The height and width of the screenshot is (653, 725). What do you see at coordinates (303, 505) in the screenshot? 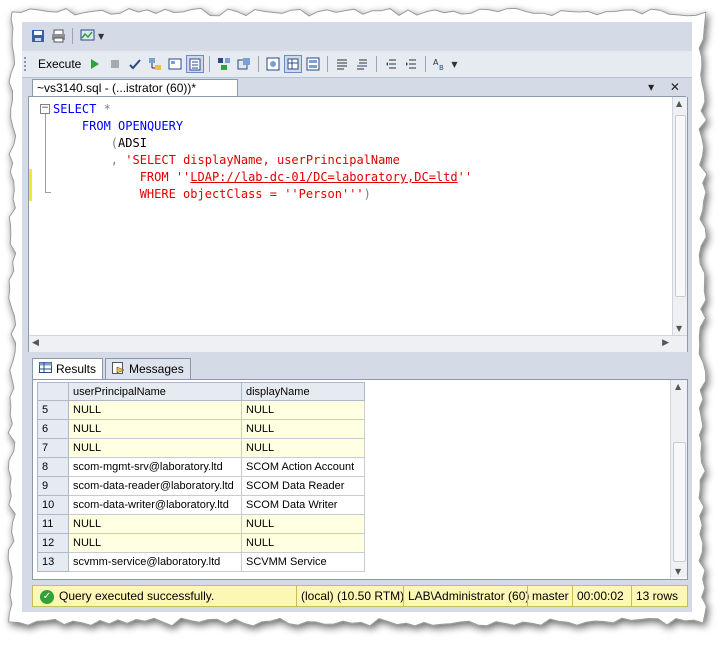
I see `cell-displayname: SCOM Data Writer` at bounding box center [303, 505].